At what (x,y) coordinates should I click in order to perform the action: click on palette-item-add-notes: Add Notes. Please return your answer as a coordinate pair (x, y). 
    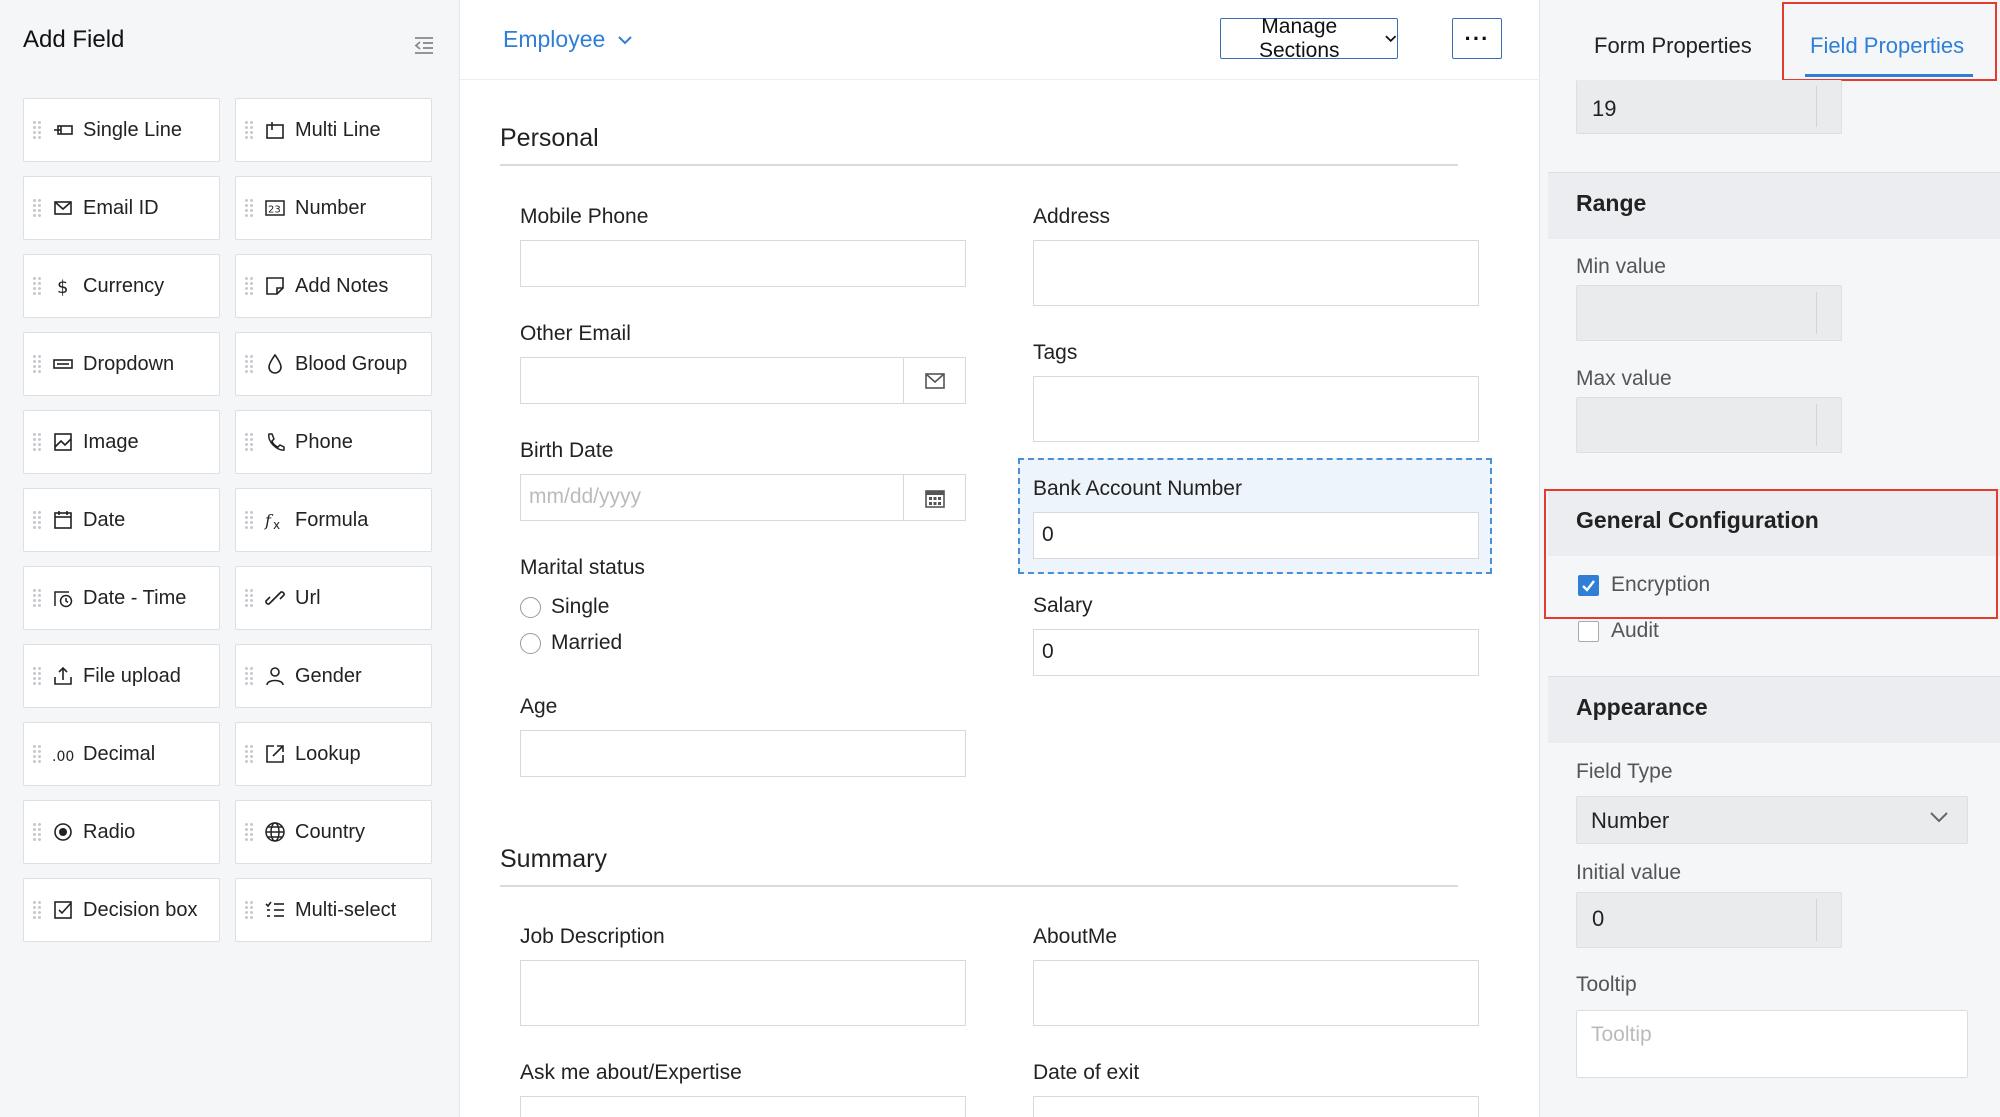
    Looking at the image, I should click on (333, 286).